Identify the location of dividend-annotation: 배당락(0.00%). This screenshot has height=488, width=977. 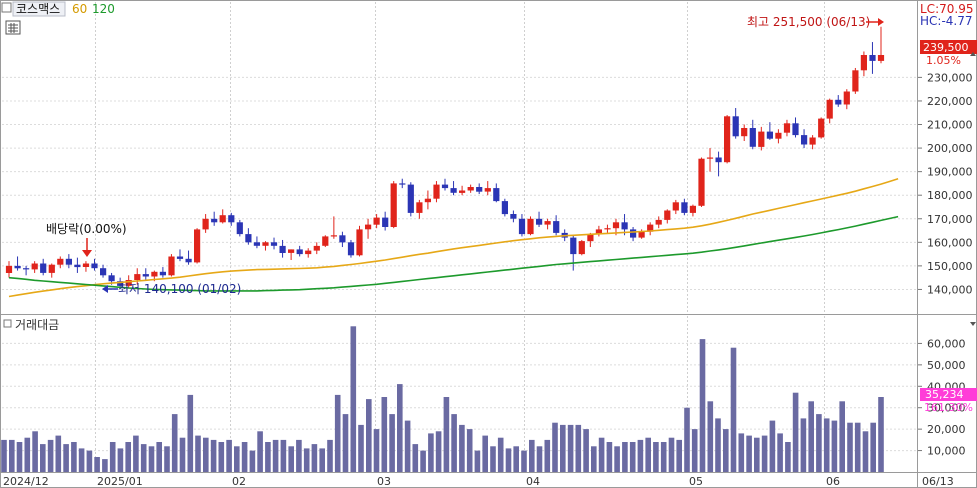
(86, 229).